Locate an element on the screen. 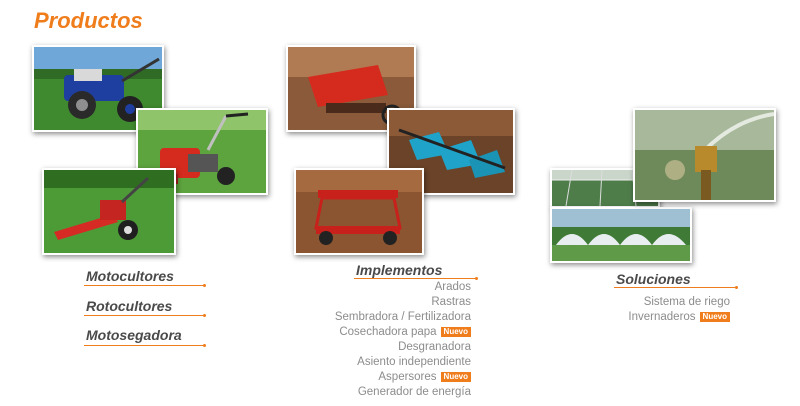 The width and height of the screenshot is (800, 406). list-item: Aspersores Nuevo is located at coordinates (403, 377).